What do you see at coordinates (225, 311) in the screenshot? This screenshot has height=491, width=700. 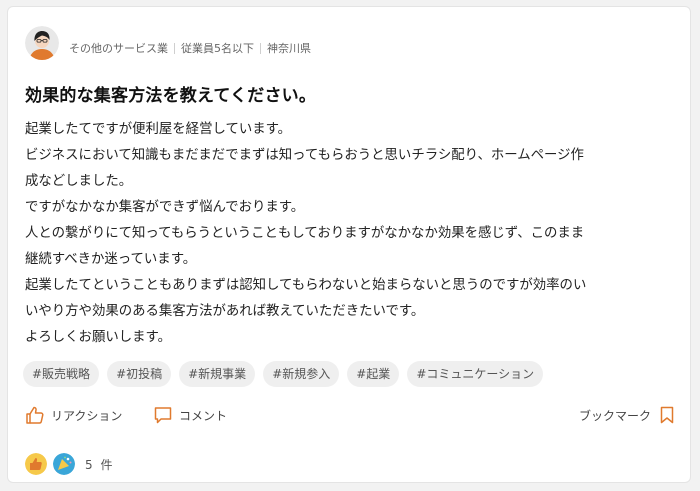 I see `post-body-line: いやり方や効果のある集客方法があれば教えていただきたいです。` at bounding box center [225, 311].